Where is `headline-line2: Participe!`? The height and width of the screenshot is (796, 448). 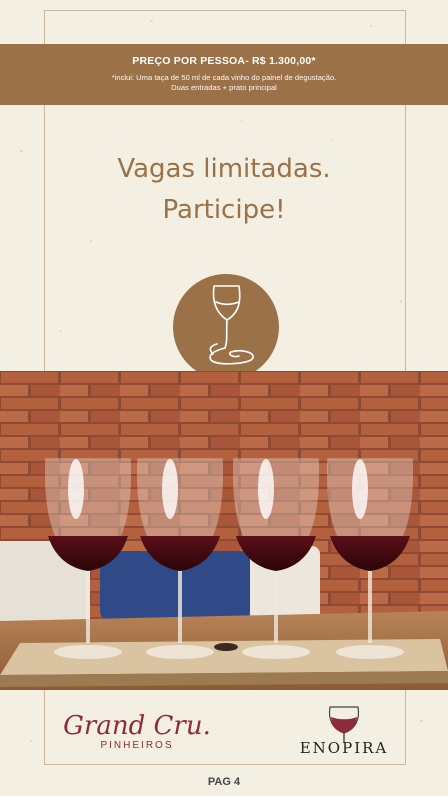 headline-line2: Participe! is located at coordinates (224, 210).